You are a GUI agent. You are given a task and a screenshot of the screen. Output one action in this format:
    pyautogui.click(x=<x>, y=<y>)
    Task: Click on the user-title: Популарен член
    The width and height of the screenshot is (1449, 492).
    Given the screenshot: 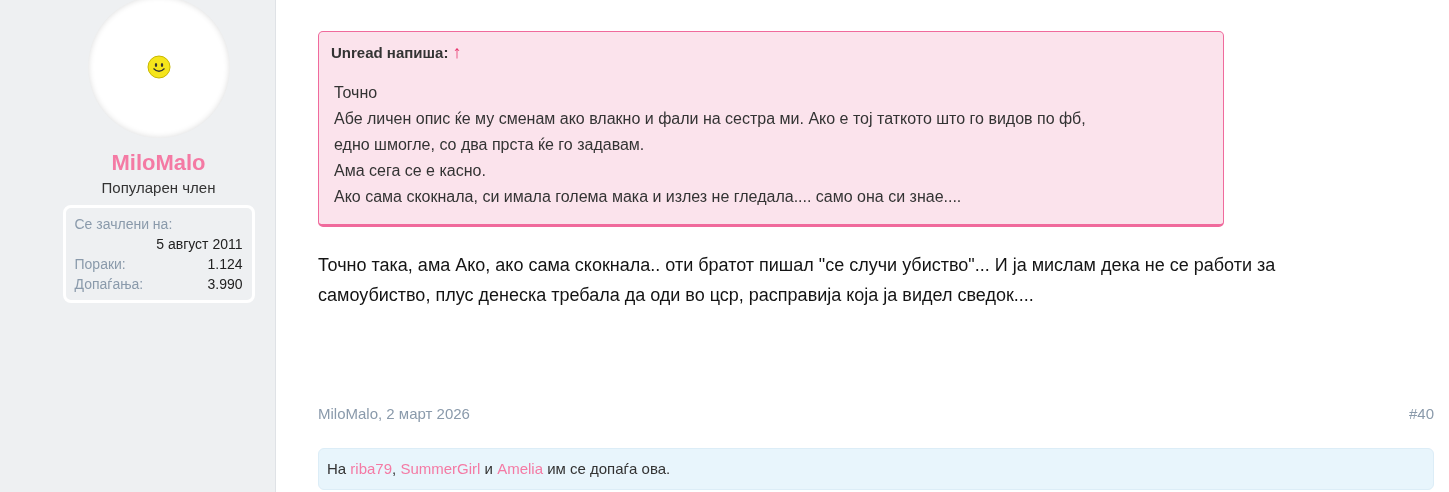 What is the action you would take?
    pyautogui.click(x=158, y=188)
    